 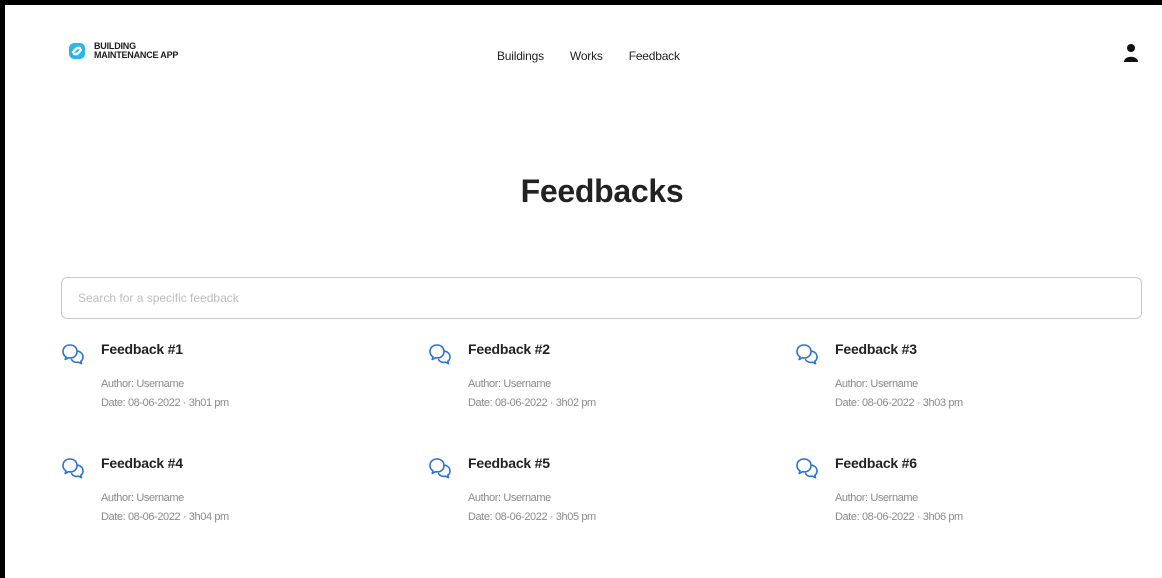 I want to click on logo-line-2: MAINTENANCE APP, so click(x=136, y=55).